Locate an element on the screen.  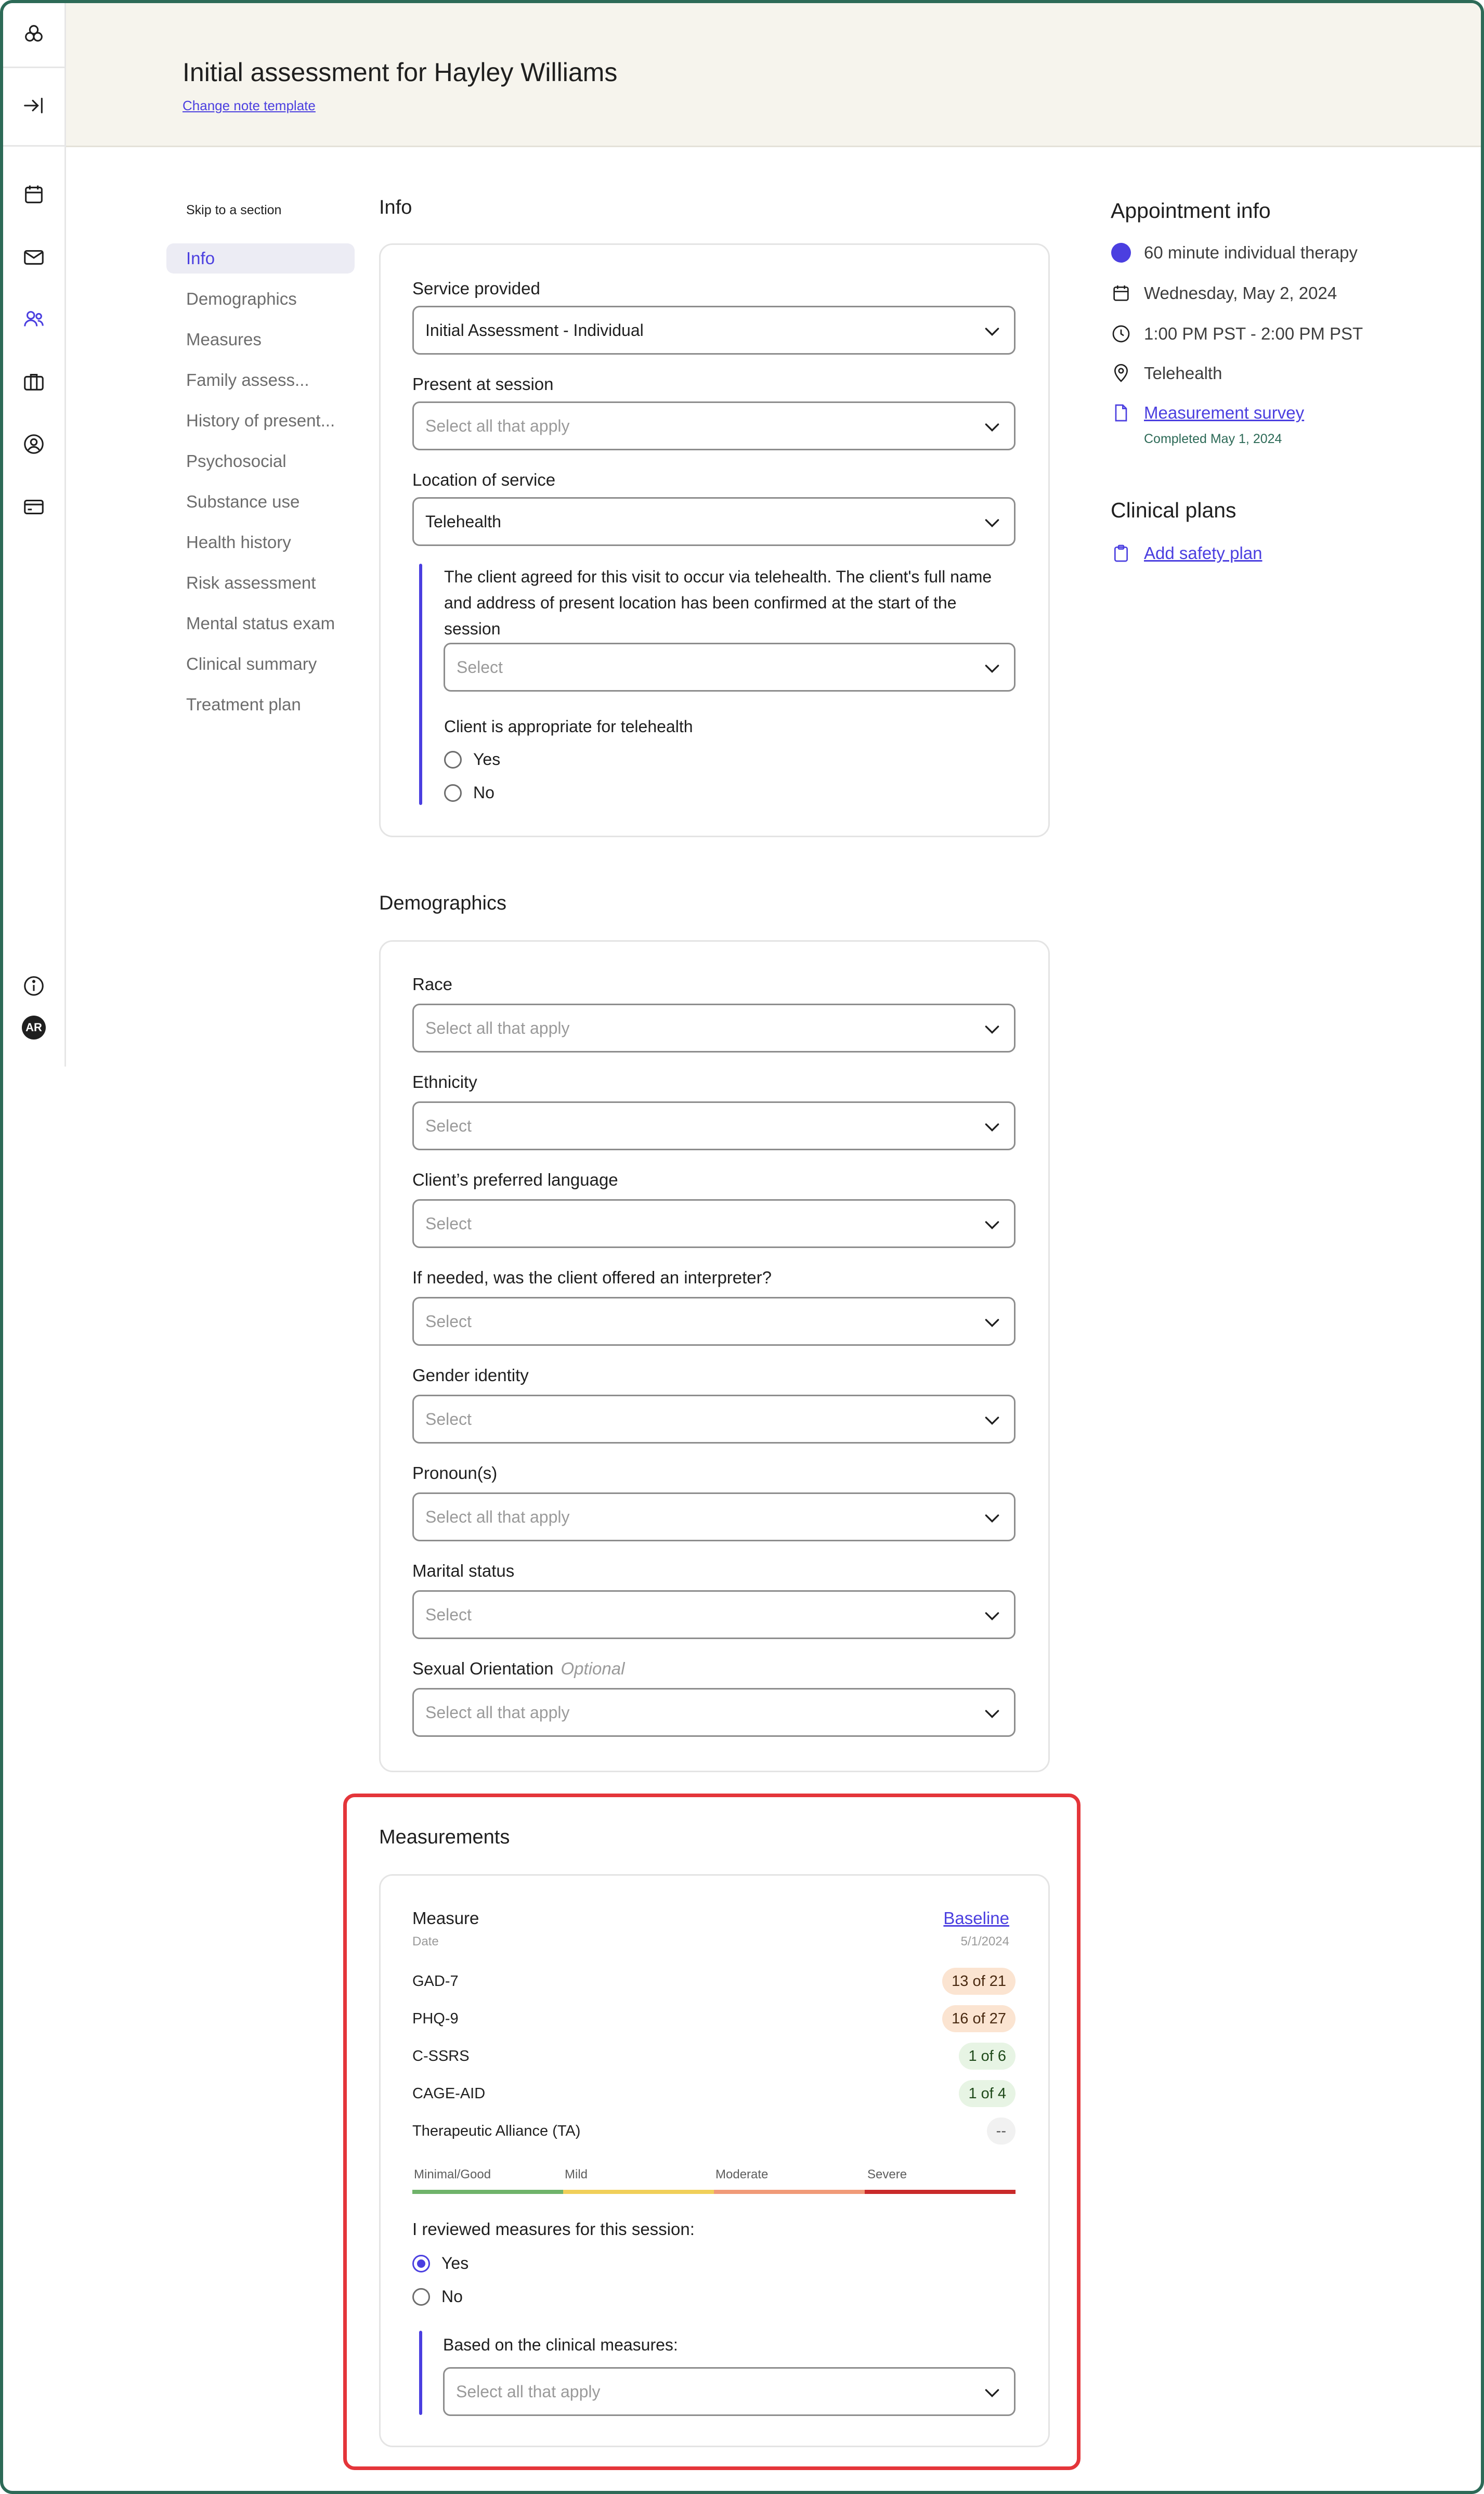
nav-item-info: Info is located at coordinates (260, 258).